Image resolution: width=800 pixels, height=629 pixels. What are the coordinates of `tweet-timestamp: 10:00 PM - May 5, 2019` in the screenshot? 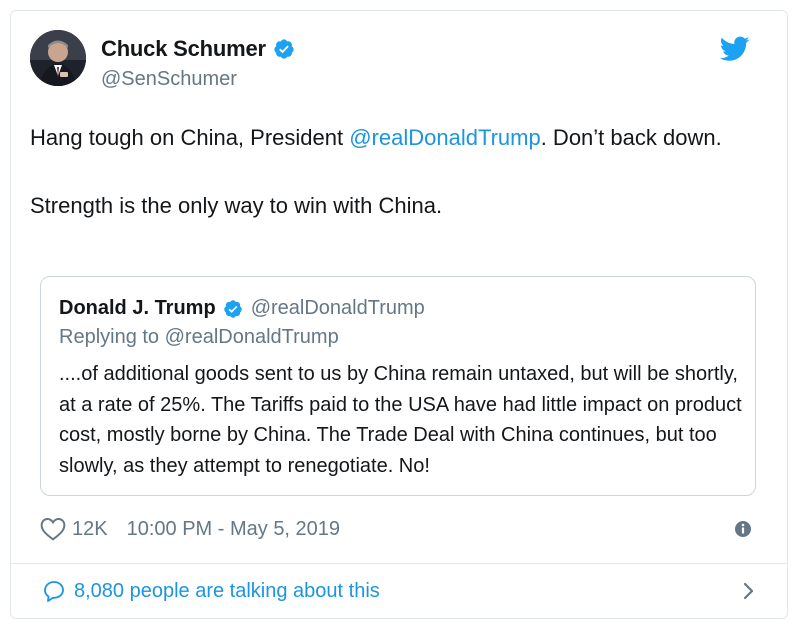 It's located at (233, 529).